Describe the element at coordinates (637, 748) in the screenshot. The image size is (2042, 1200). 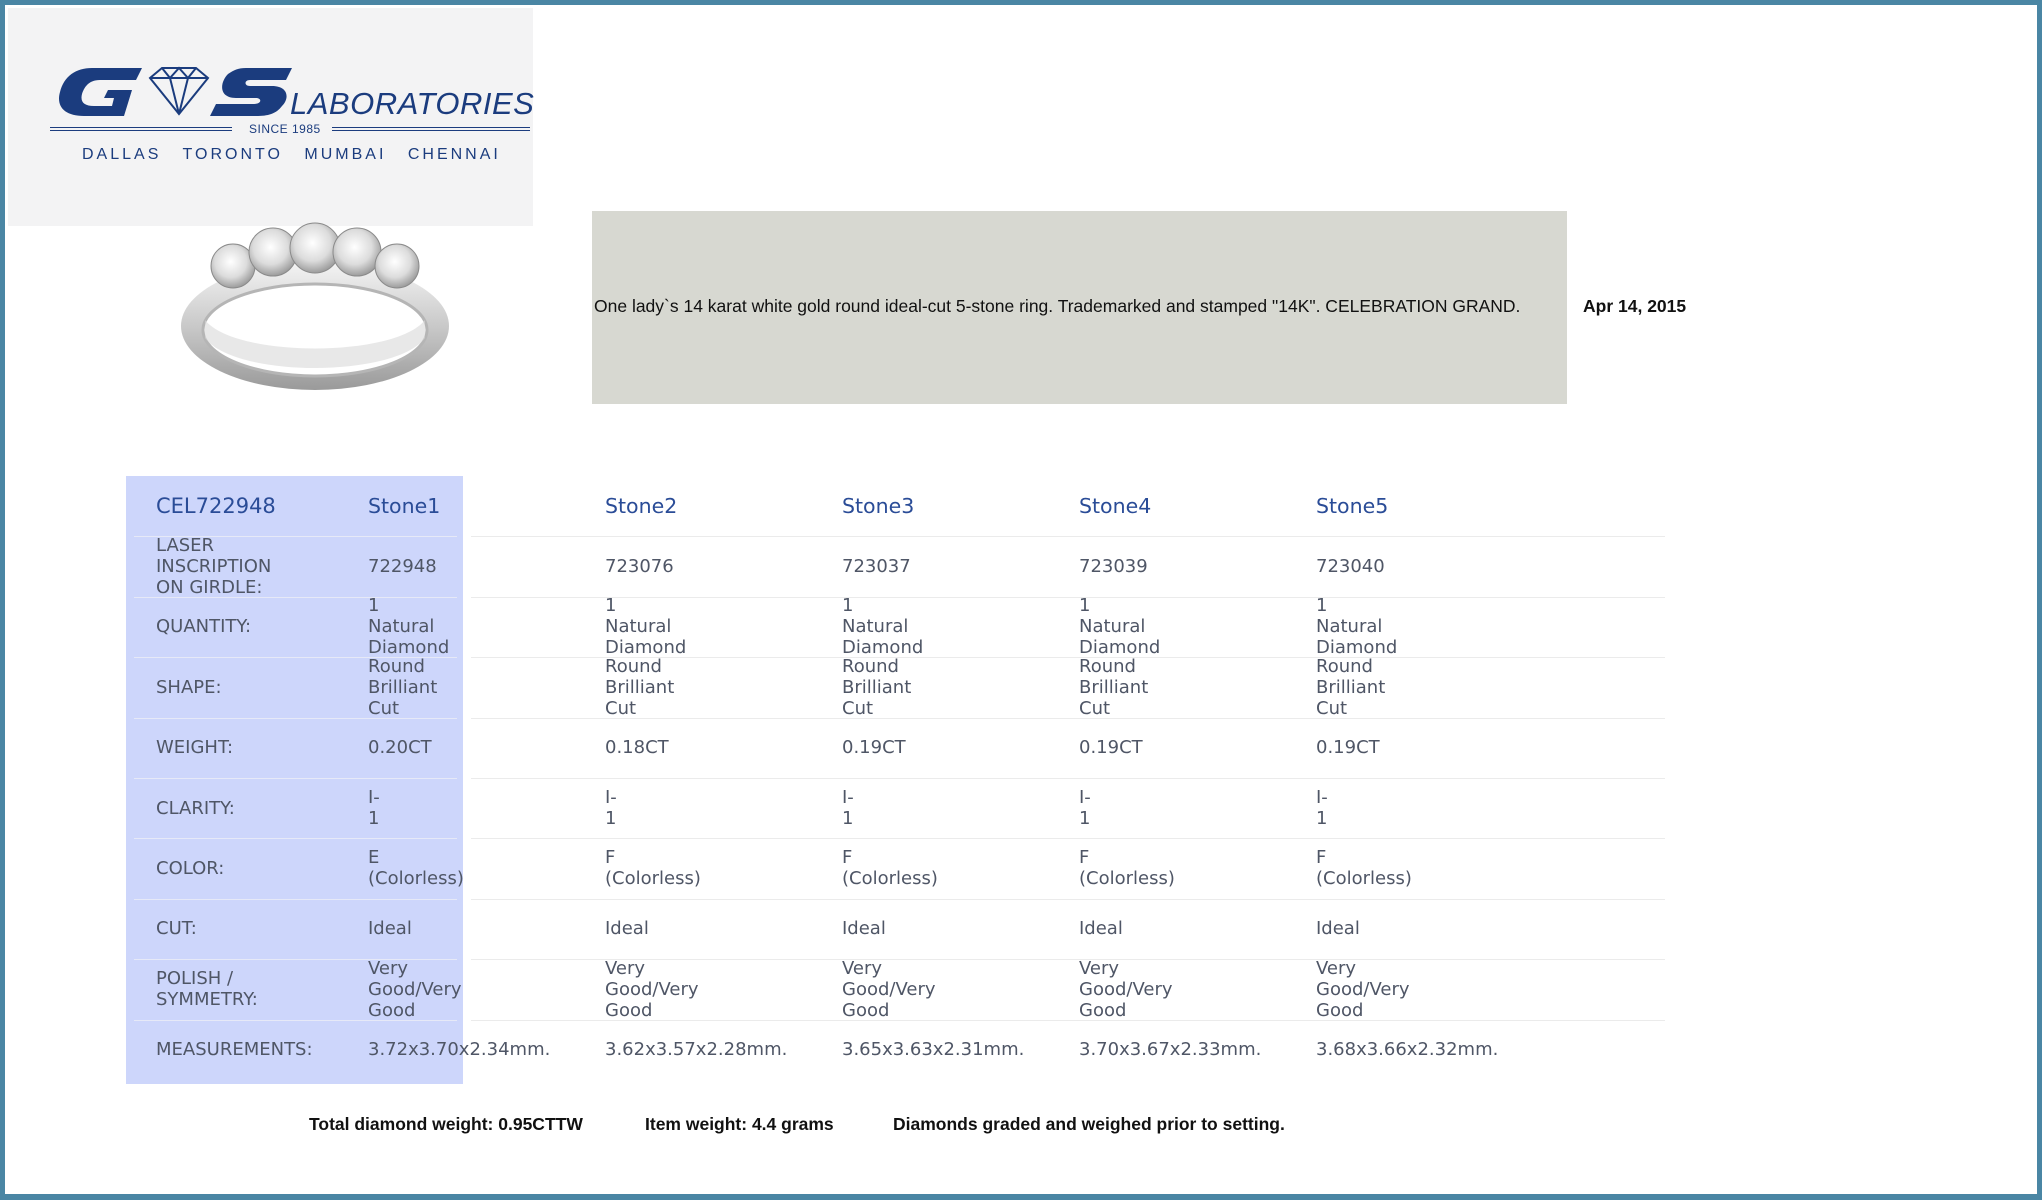
I see `table-cell: 0.18CT` at that location.